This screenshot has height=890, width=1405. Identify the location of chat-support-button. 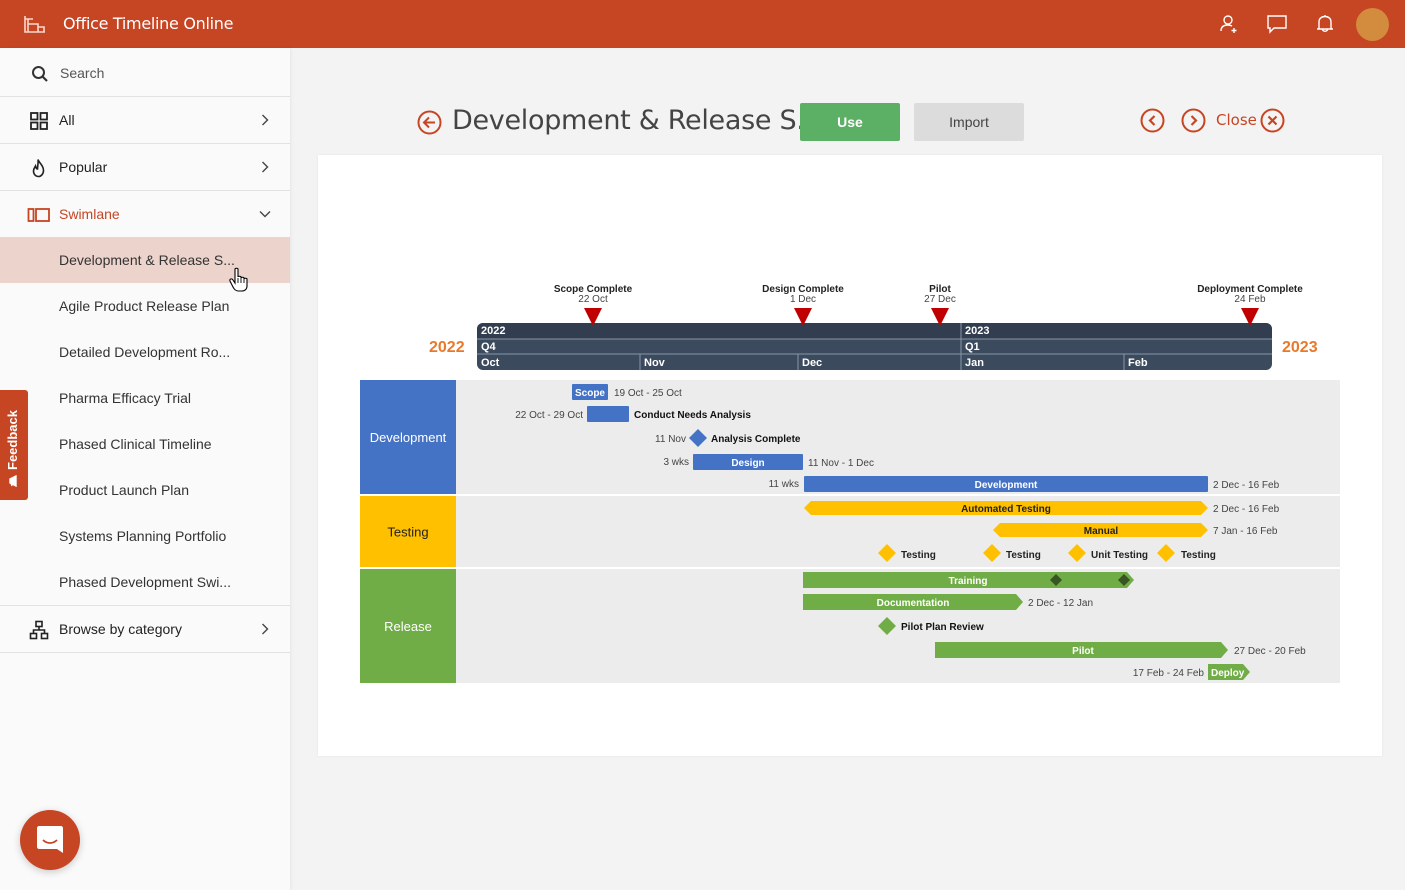
(50, 840).